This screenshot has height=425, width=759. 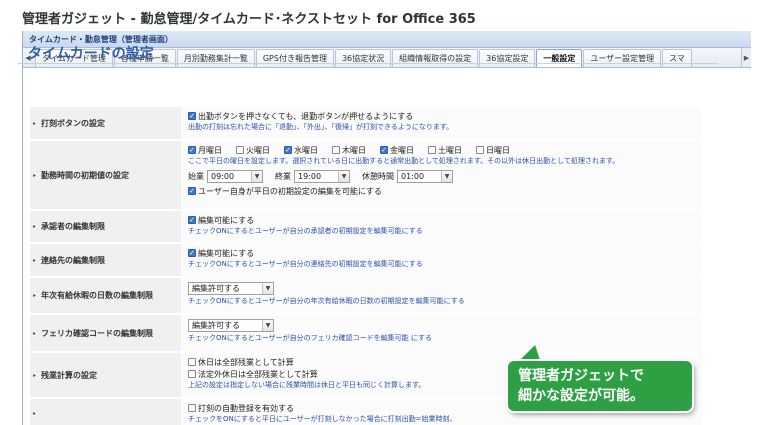 I want to click on day-label: 金曜日, so click(x=402, y=150).